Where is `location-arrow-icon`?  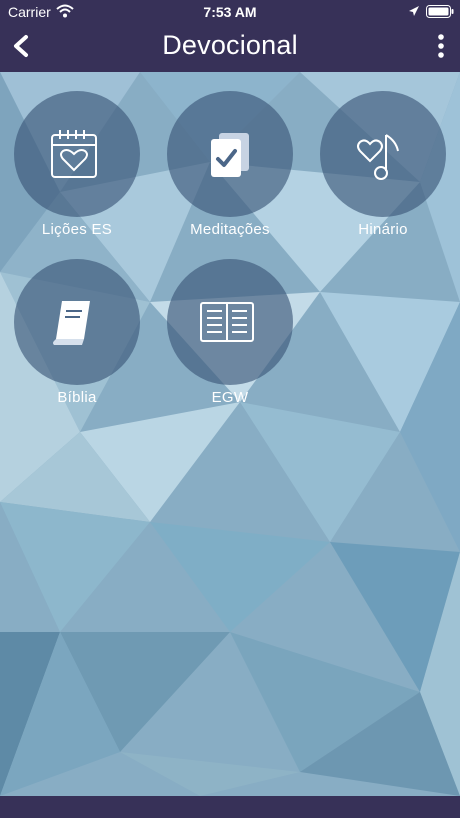
location-arrow-icon is located at coordinates (414, 11).